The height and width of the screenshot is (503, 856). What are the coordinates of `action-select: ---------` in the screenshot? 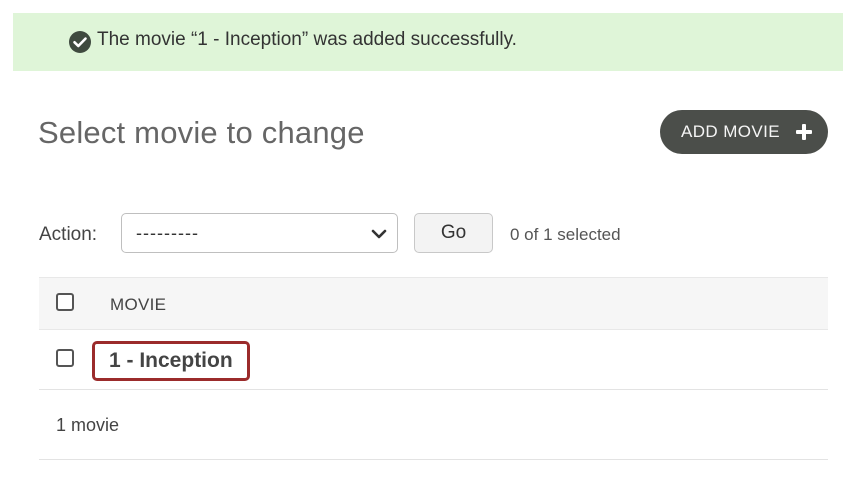 It's located at (259, 233).